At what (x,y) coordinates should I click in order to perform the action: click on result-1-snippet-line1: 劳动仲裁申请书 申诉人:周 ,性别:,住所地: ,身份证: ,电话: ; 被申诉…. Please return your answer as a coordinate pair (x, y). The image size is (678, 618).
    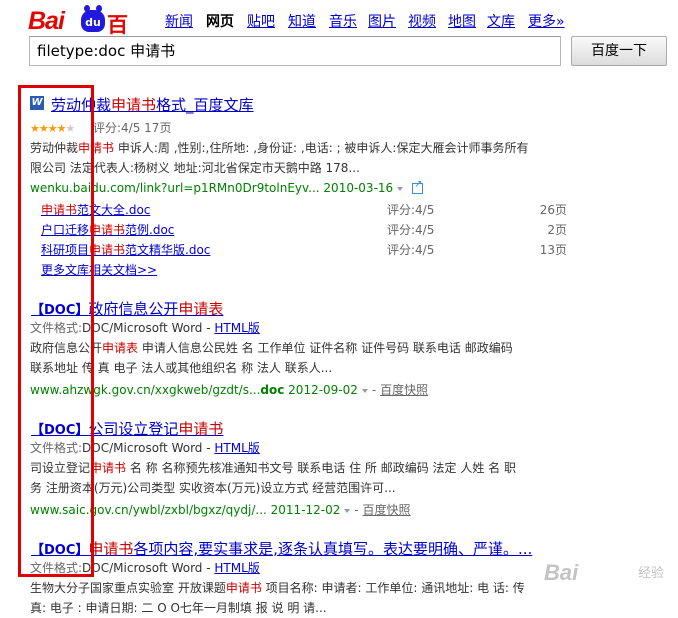
    Looking at the image, I should click on (279, 148).